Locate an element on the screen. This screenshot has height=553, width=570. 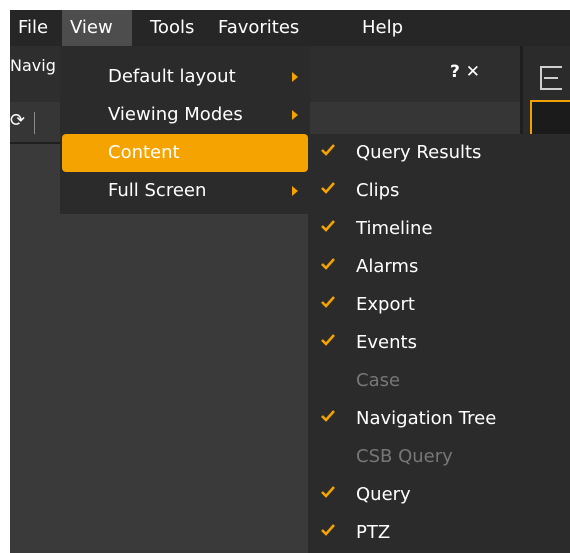
panel-help-close-buttons: ? ✕ is located at coordinates (465, 72).